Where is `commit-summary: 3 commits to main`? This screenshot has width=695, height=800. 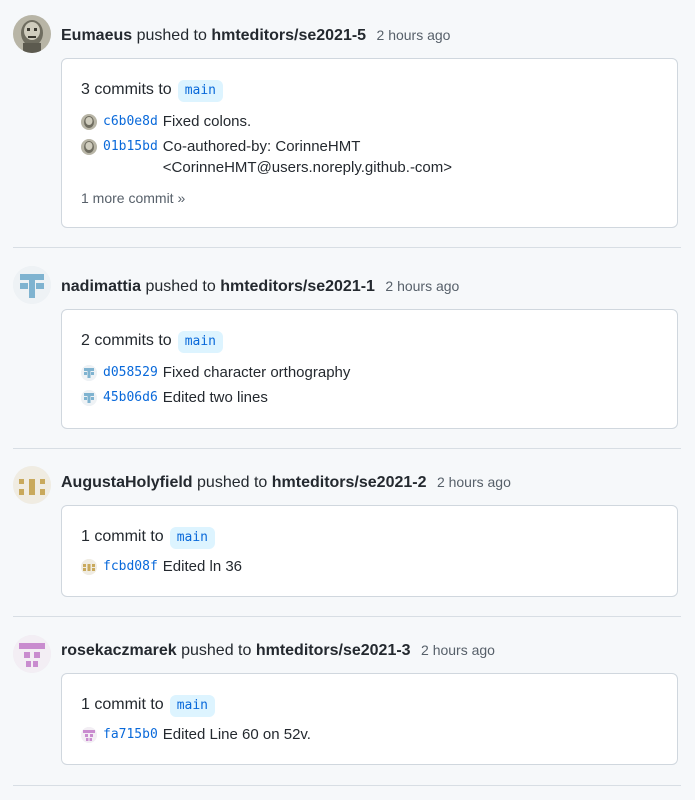 commit-summary: 3 commits to main is located at coordinates (152, 90).